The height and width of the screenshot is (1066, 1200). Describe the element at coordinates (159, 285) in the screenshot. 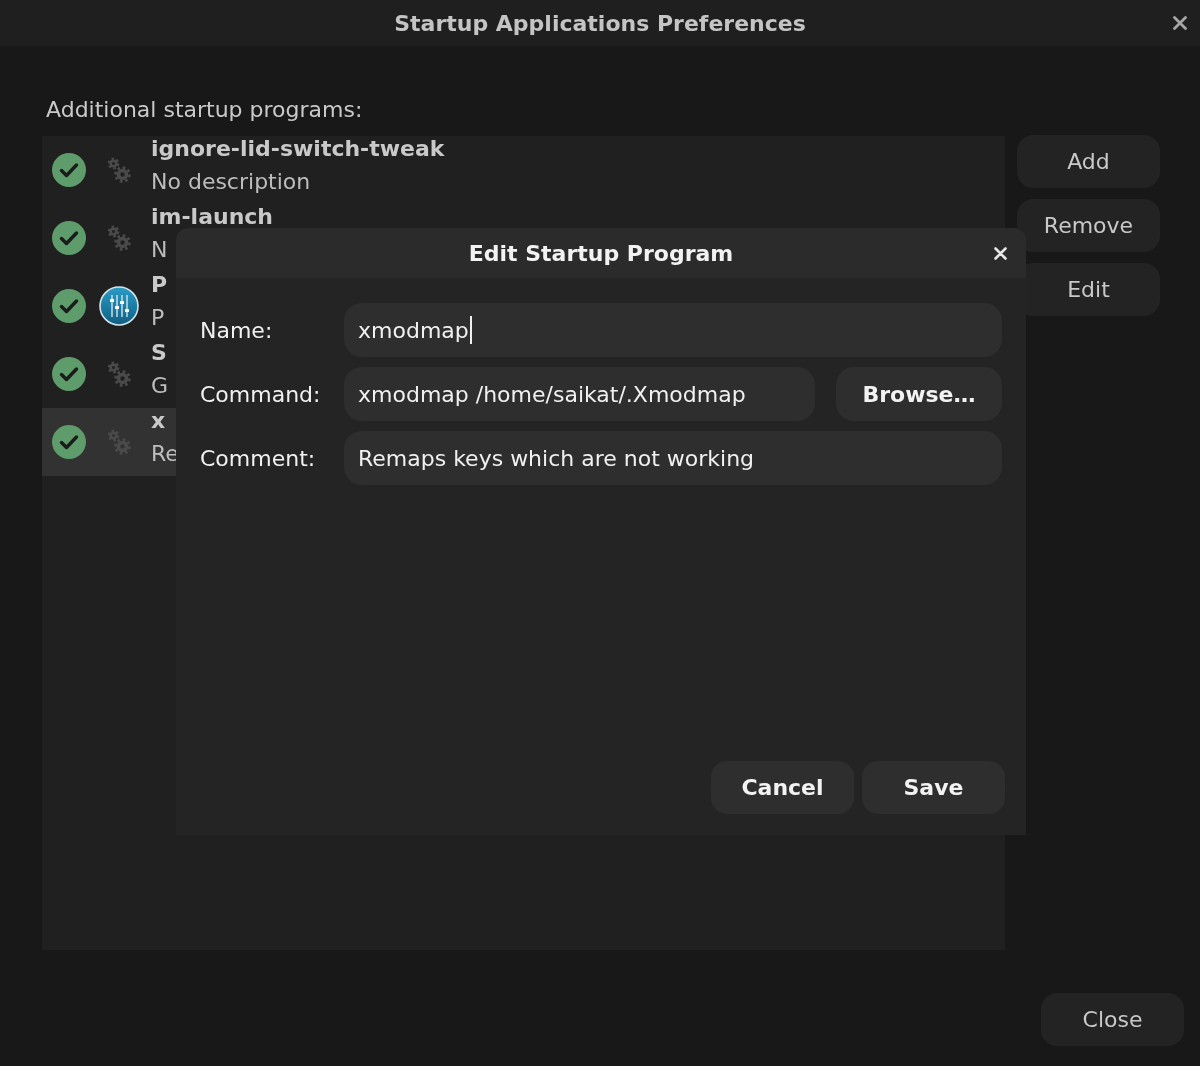

I see `program-name: P` at that location.